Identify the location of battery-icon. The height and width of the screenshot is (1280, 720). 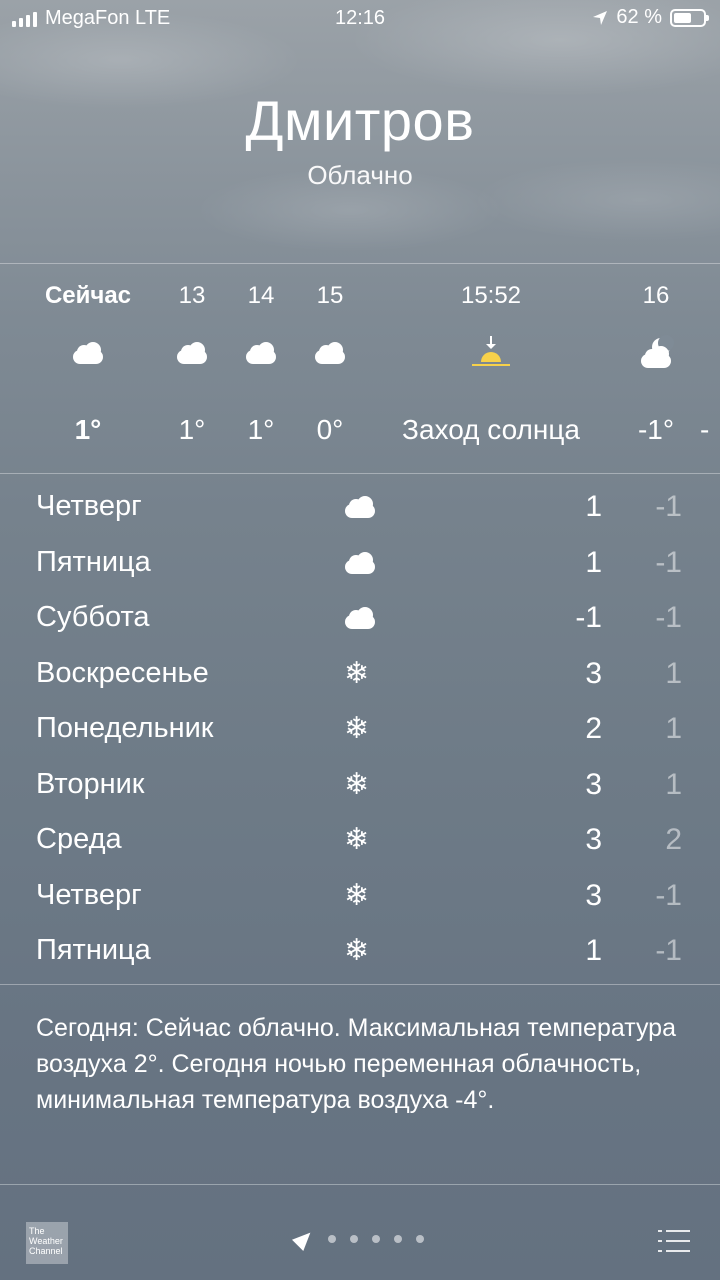
(689, 17).